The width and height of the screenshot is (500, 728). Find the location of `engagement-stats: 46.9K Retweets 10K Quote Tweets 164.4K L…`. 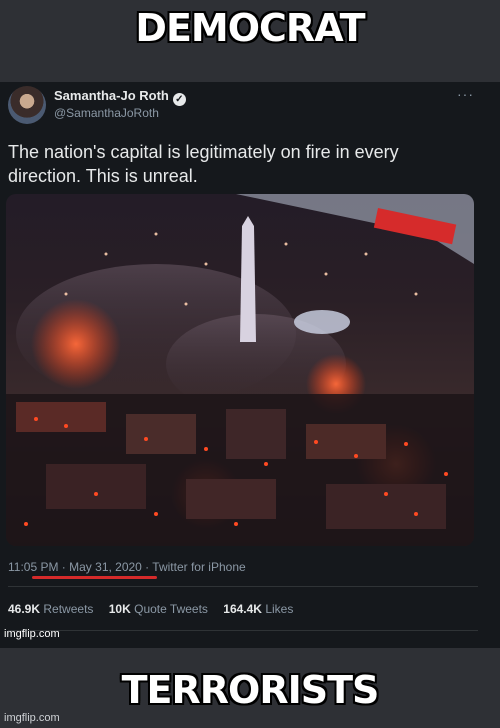

engagement-stats: 46.9K Retweets 10K Quote Tweets 164.4K L… is located at coordinates (156, 609).